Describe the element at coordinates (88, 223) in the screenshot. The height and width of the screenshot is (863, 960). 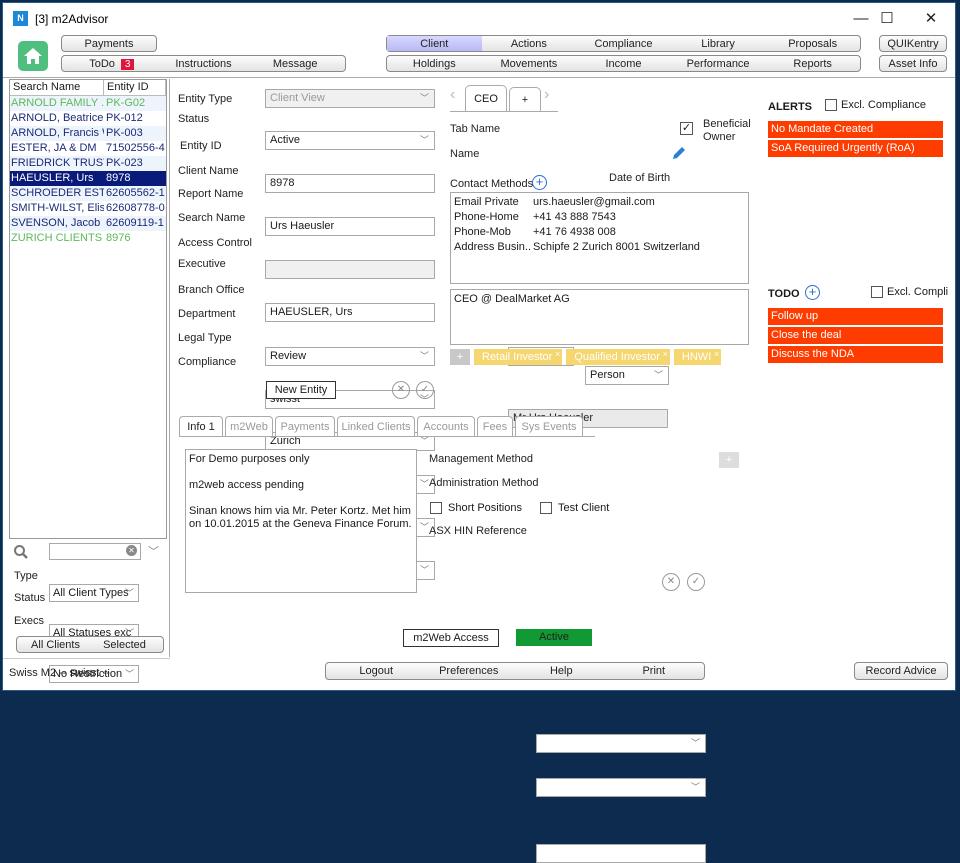
I see `client-list-row: SVENSON, Jacob 62609119-1` at that location.